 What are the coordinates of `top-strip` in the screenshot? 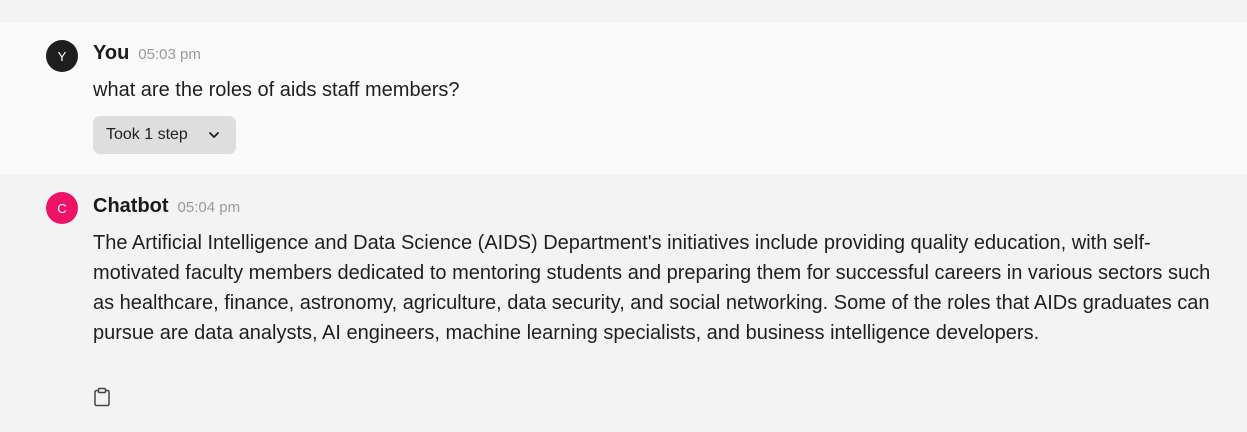 It's located at (623, 11).